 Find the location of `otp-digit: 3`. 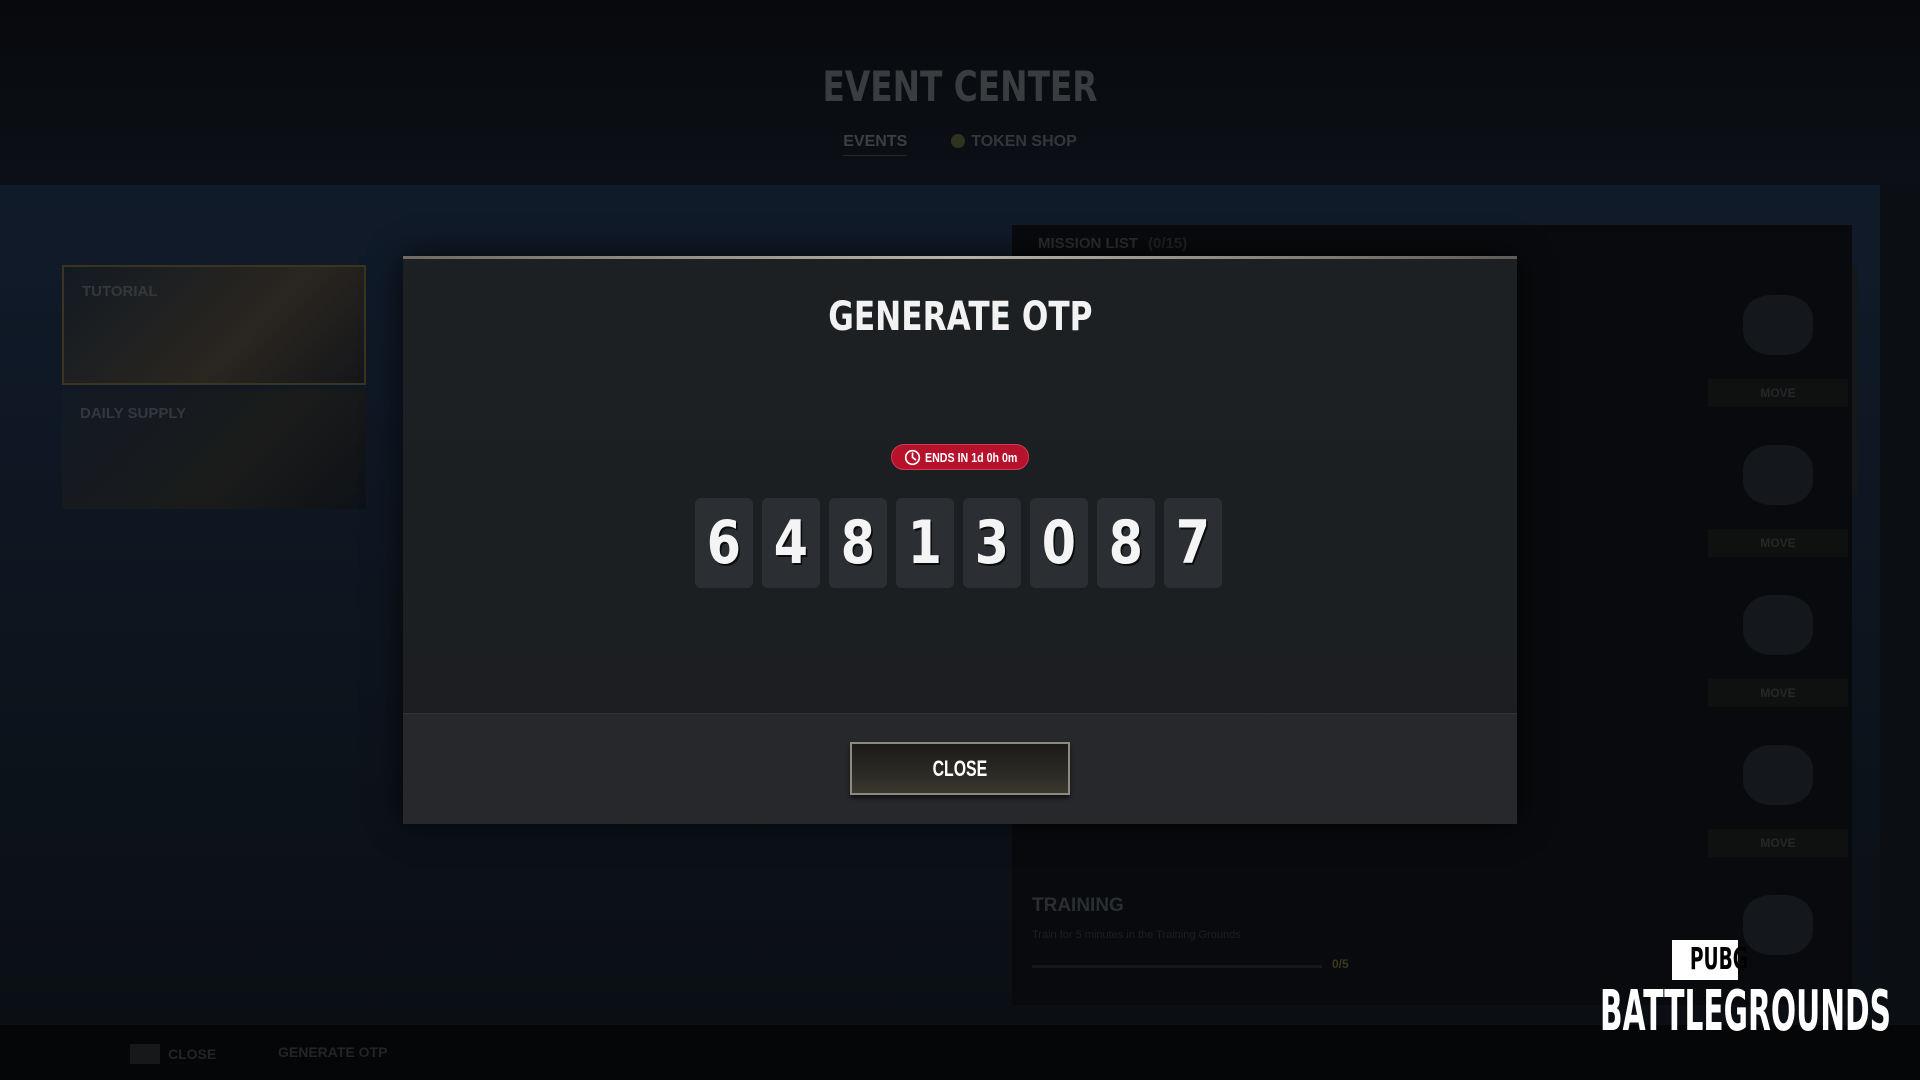

otp-digit: 3 is located at coordinates (992, 543).